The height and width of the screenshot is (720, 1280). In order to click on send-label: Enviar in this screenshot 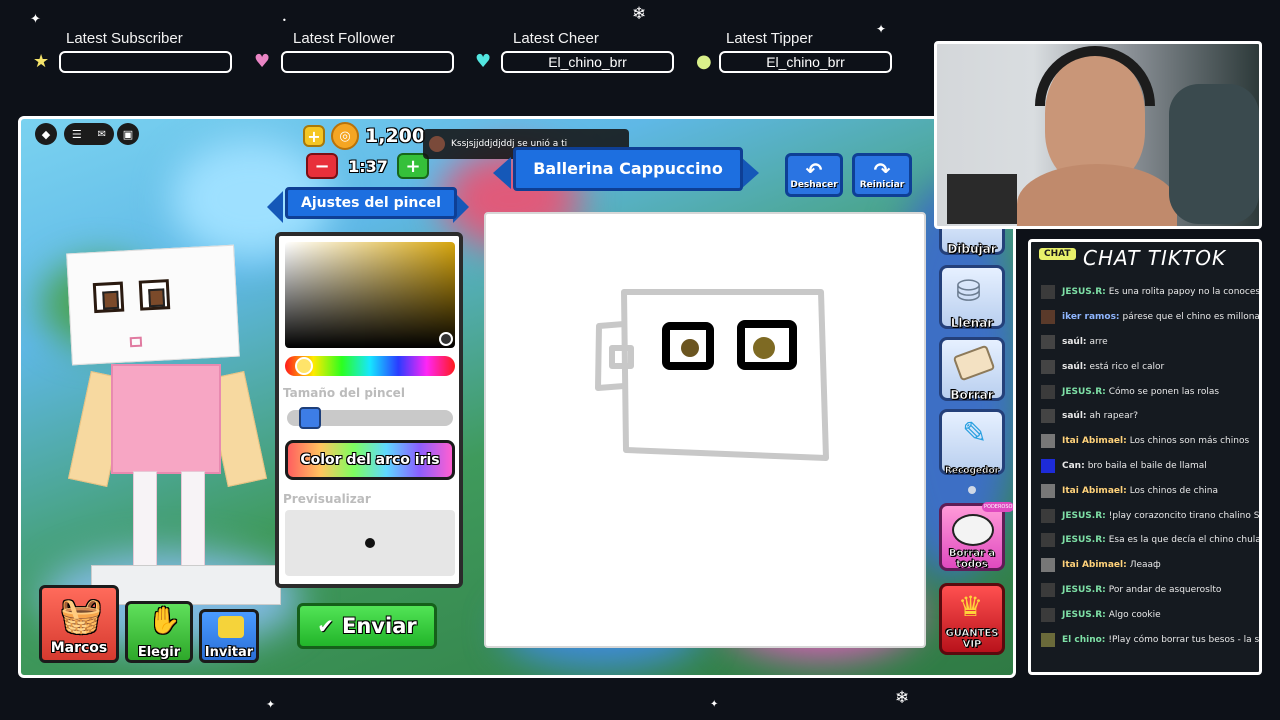, I will do `click(379, 626)`.